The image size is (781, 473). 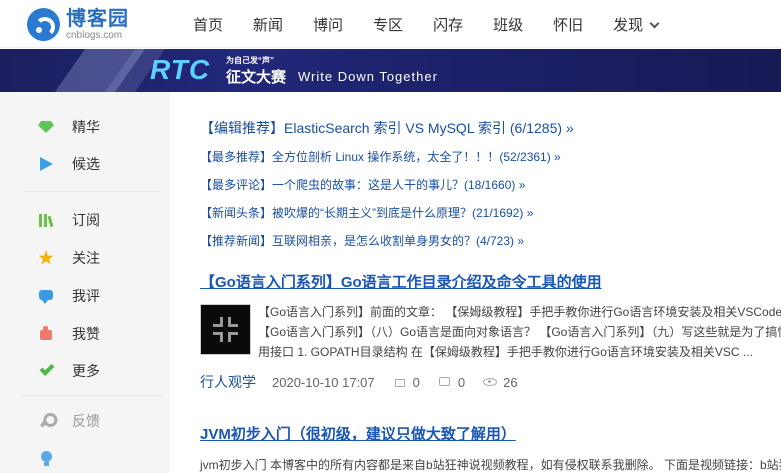 What do you see at coordinates (510, 382) in the screenshot?
I see `view-count: 26` at bounding box center [510, 382].